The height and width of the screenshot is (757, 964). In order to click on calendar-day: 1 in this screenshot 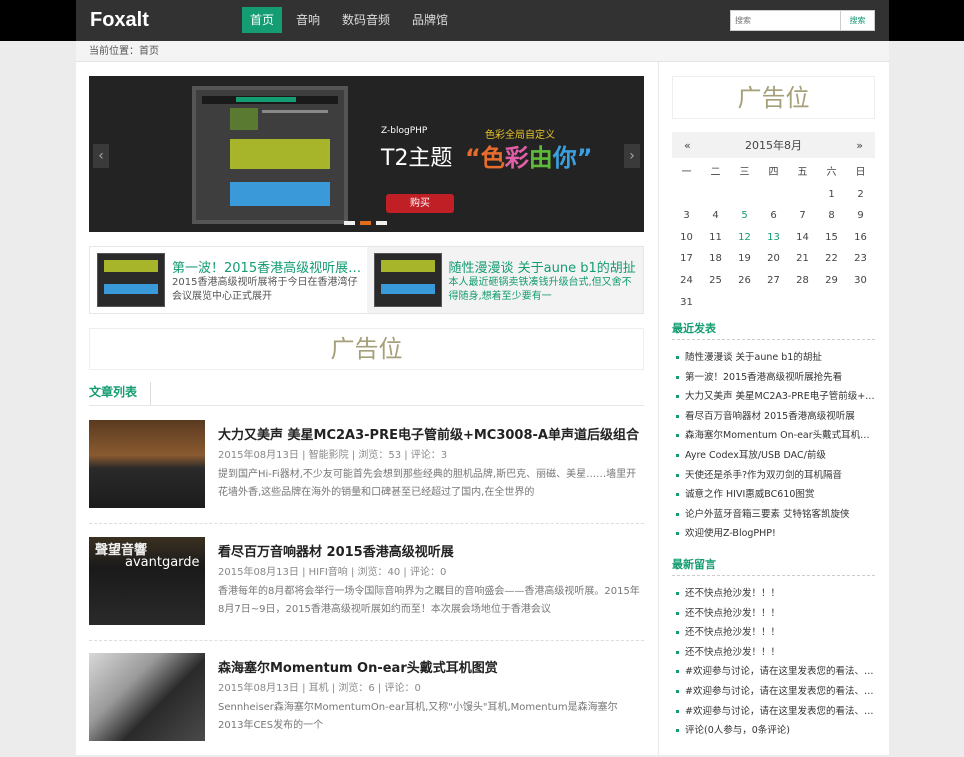, I will do `click(831, 194)`.